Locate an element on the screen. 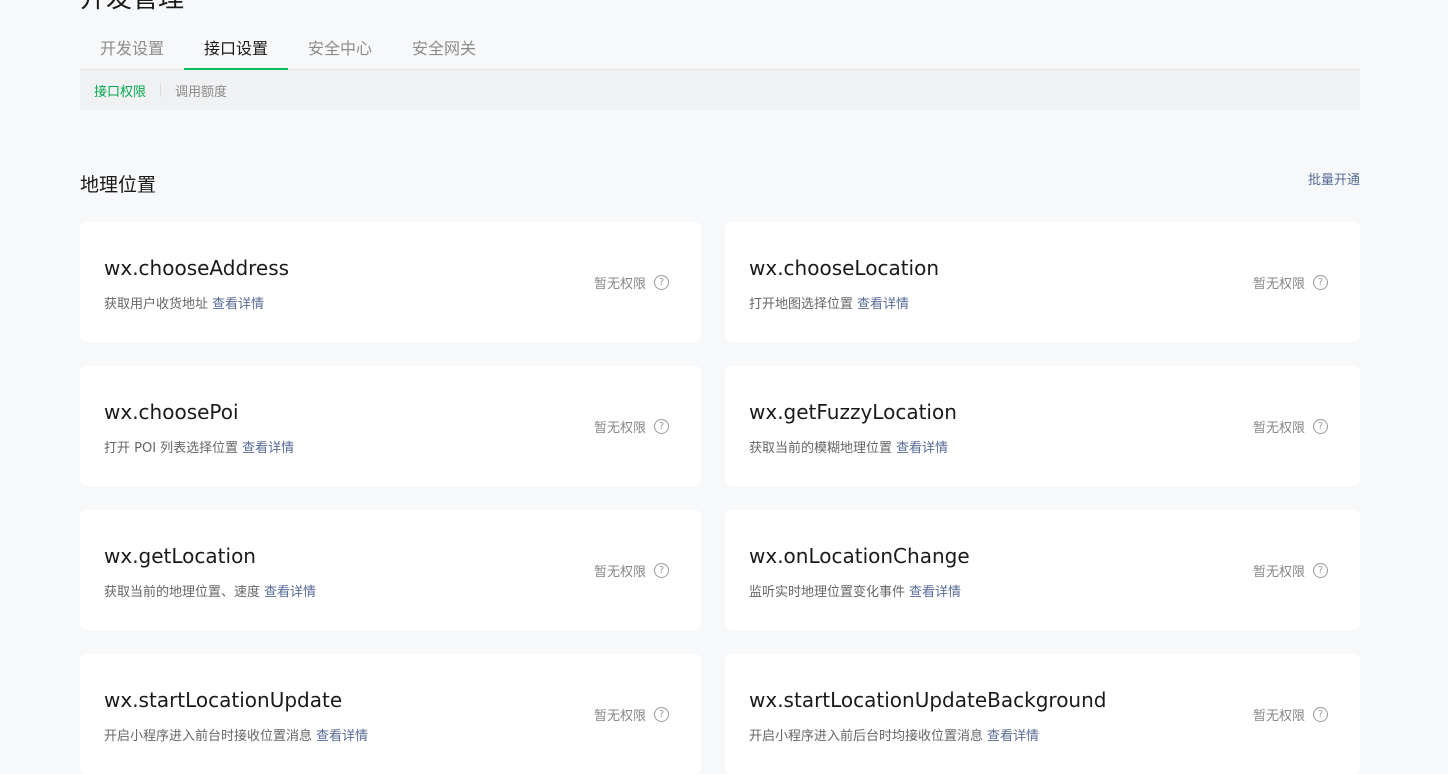  api-desc-text: 监听实时地理位置变化事件 is located at coordinates (827, 592).